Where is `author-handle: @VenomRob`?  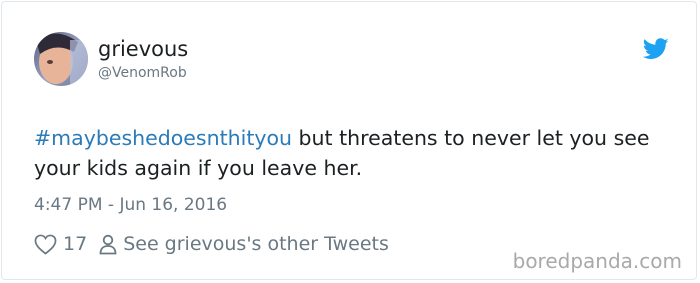 author-handle: @VenomRob is located at coordinates (142, 73).